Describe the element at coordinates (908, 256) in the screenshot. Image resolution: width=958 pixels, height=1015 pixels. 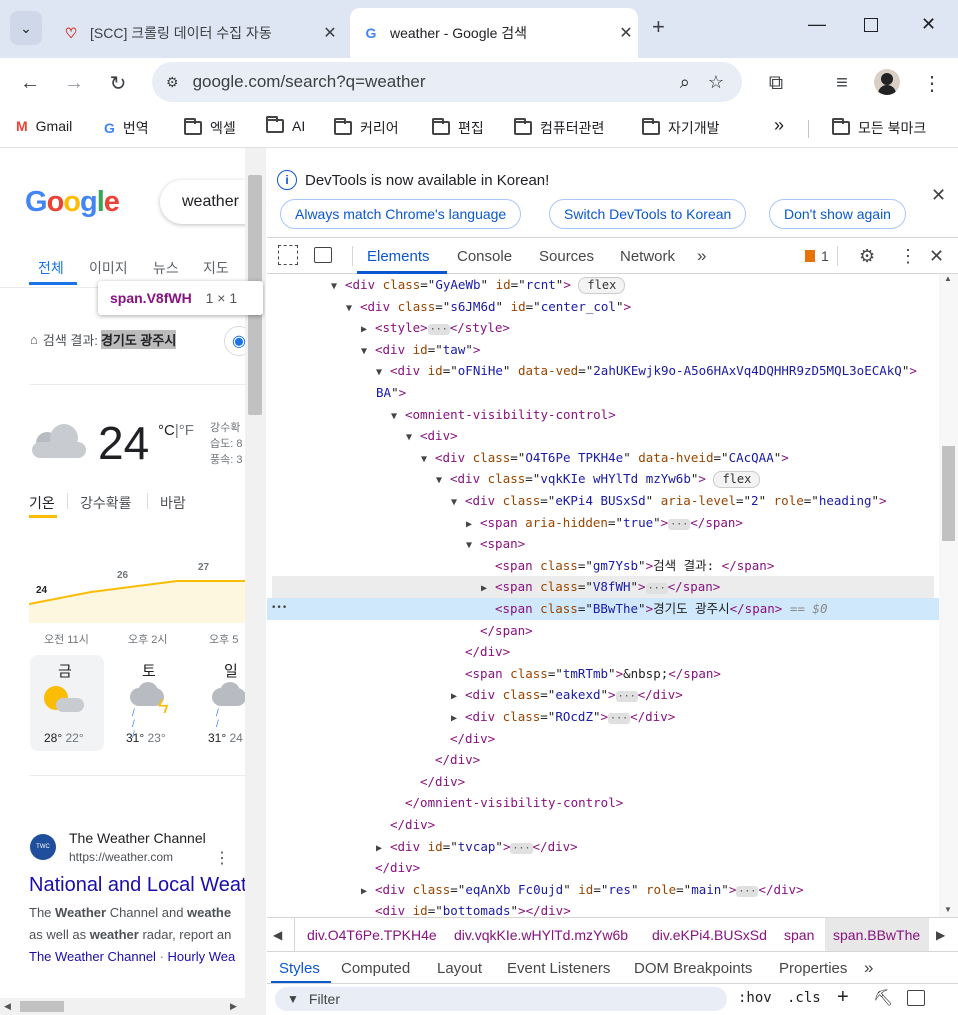
I see `devtools-menu-icon: ⋮` at that location.